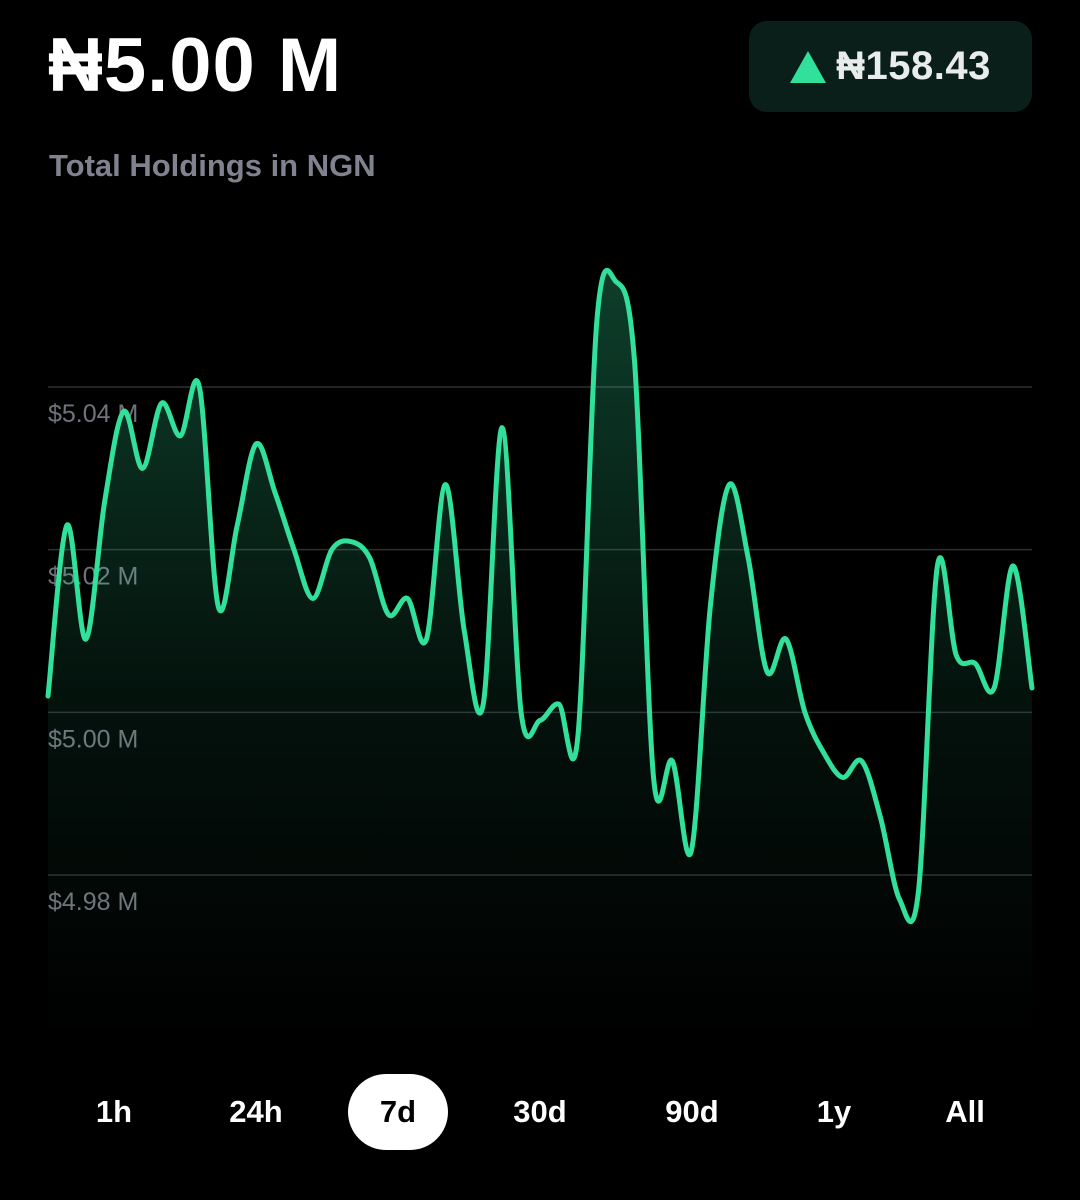 This screenshot has width=1080, height=1200. Describe the element at coordinates (692, 1112) in the screenshot. I see `timeframe-90d: 90d` at that location.